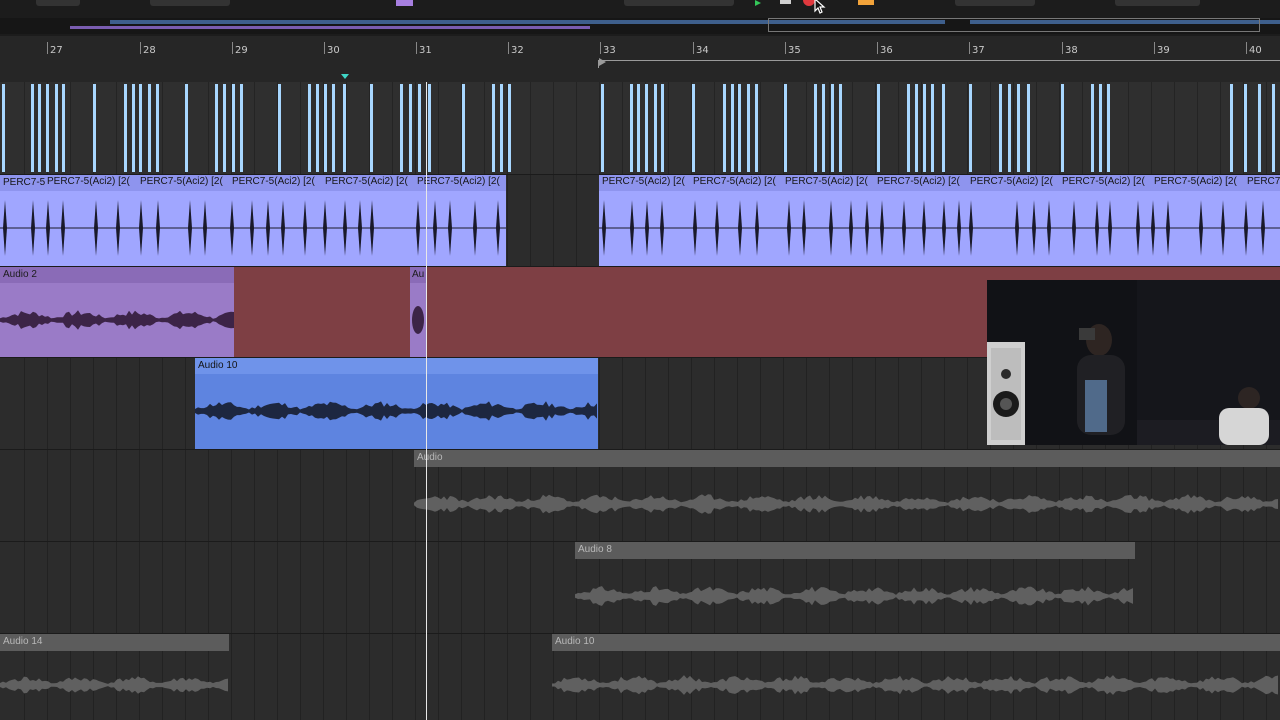 This screenshot has height=720, width=1280. Describe the element at coordinates (679, 3) in the screenshot. I see `loop-region-field` at that location.